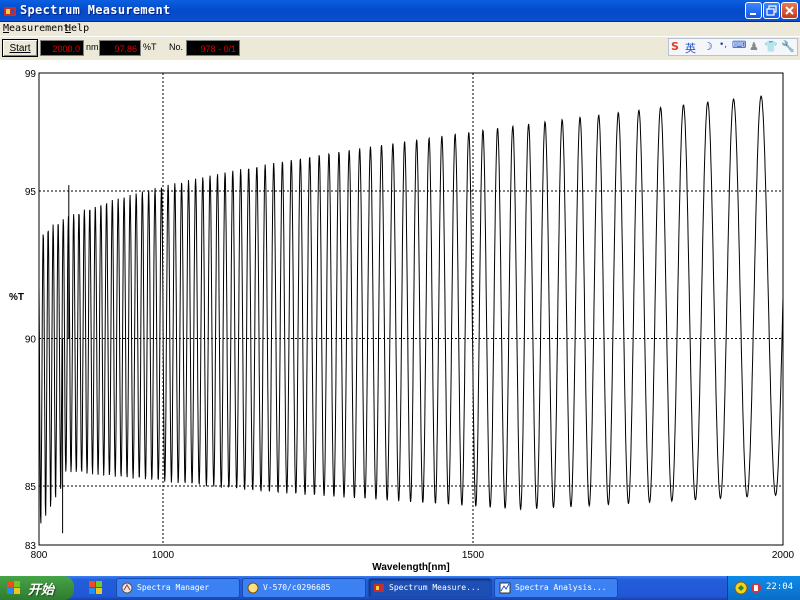 This screenshot has width=800, height=600. Describe the element at coordinates (80, 28) in the screenshot. I see `menu-help-label: elp` at that location.